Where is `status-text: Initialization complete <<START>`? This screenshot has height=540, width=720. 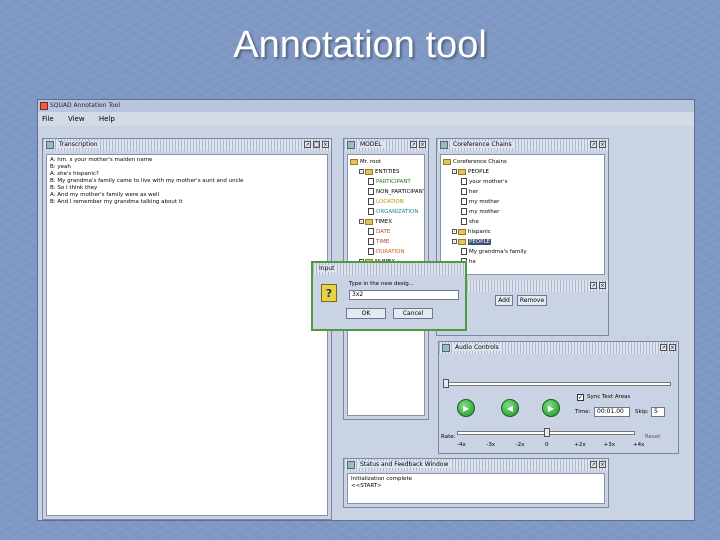
status-text: Initialization complete <<START> is located at coordinates (476, 488).